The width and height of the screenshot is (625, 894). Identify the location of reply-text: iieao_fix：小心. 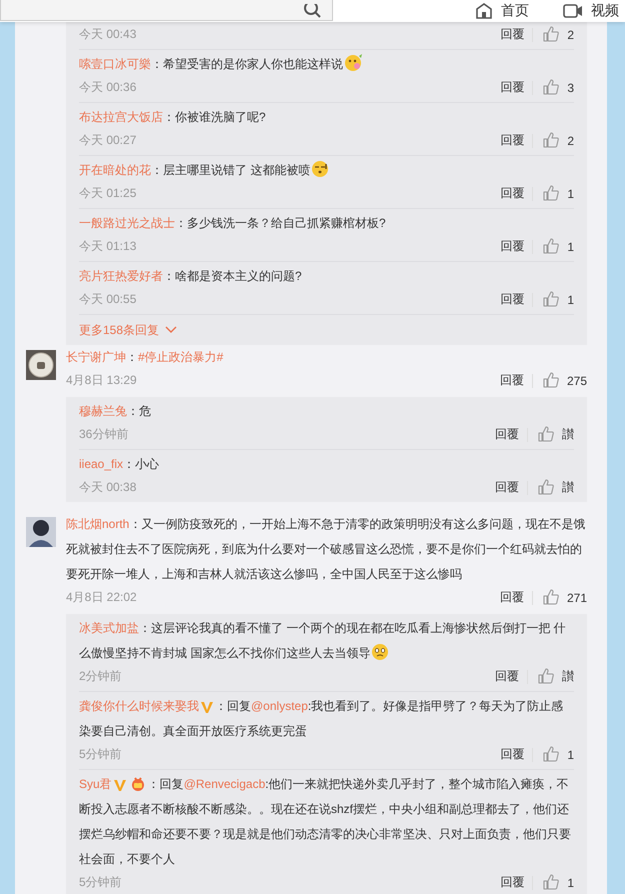
(119, 464).